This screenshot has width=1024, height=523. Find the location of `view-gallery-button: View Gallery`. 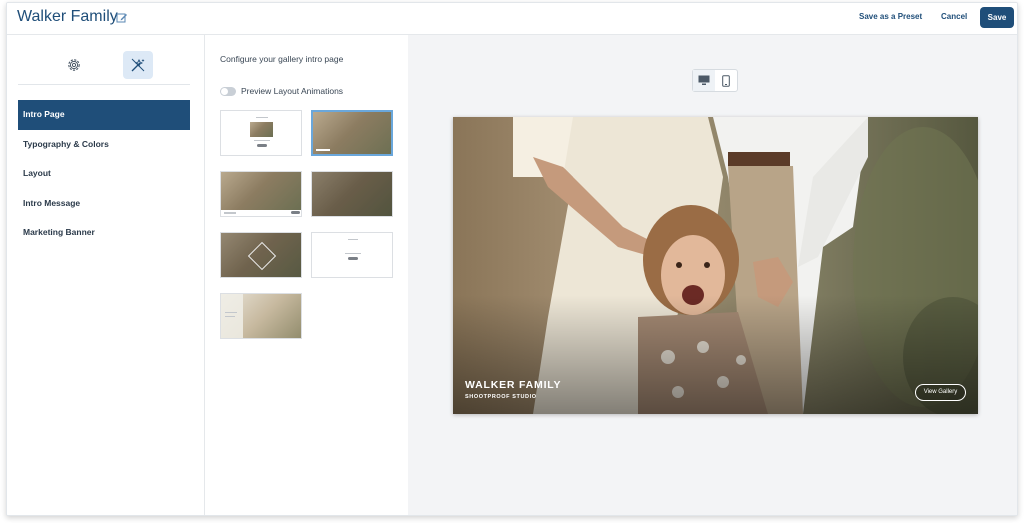

view-gallery-button: View Gallery is located at coordinates (940, 392).